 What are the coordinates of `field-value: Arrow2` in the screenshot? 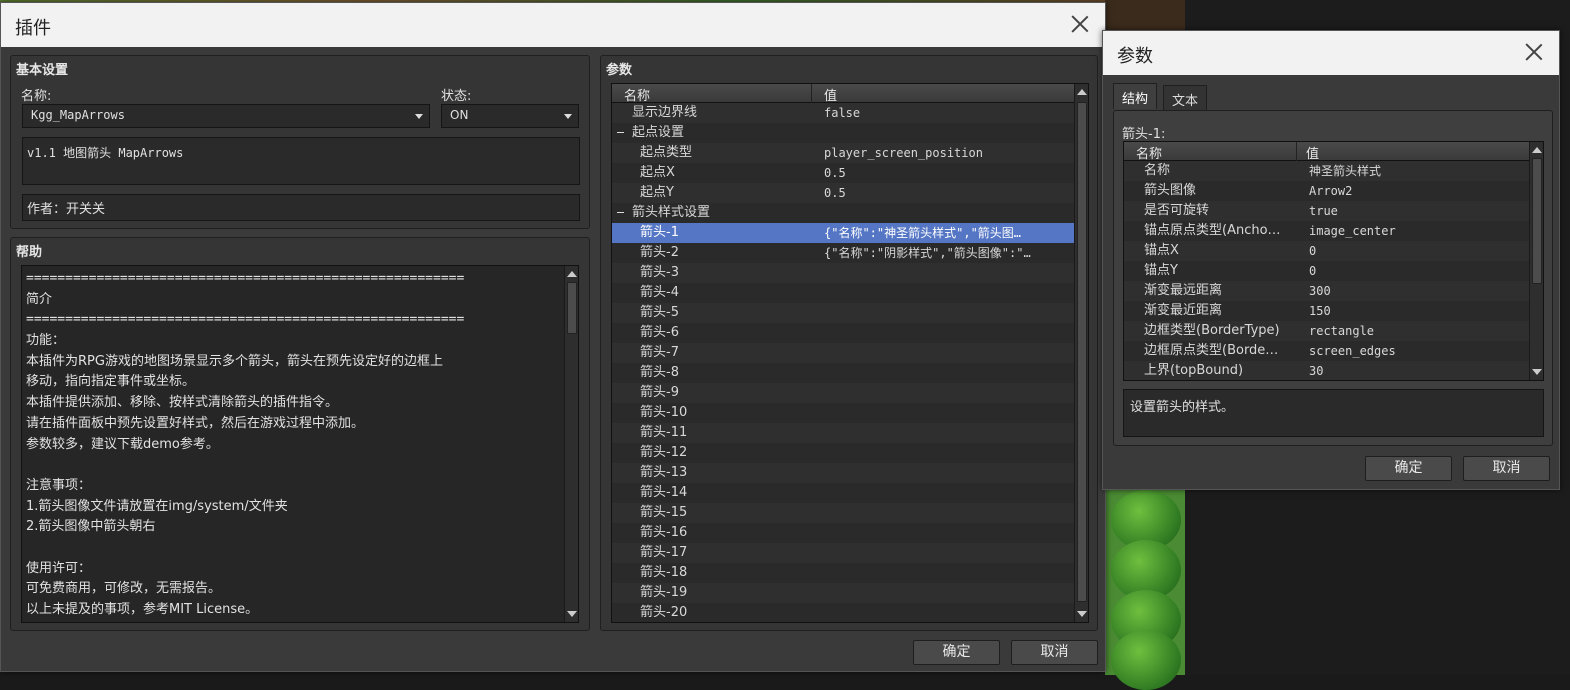 It's located at (1331, 191).